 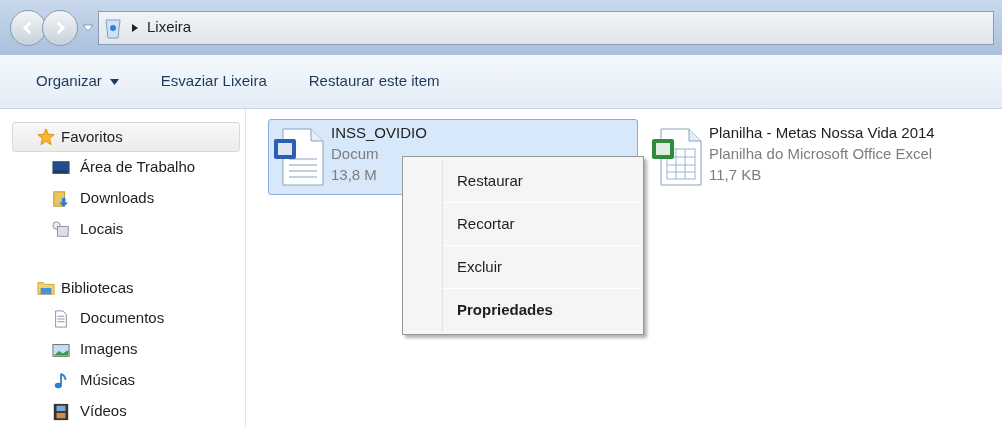 What do you see at coordinates (355, 154) in the screenshot?
I see `file-type: Docum` at bounding box center [355, 154].